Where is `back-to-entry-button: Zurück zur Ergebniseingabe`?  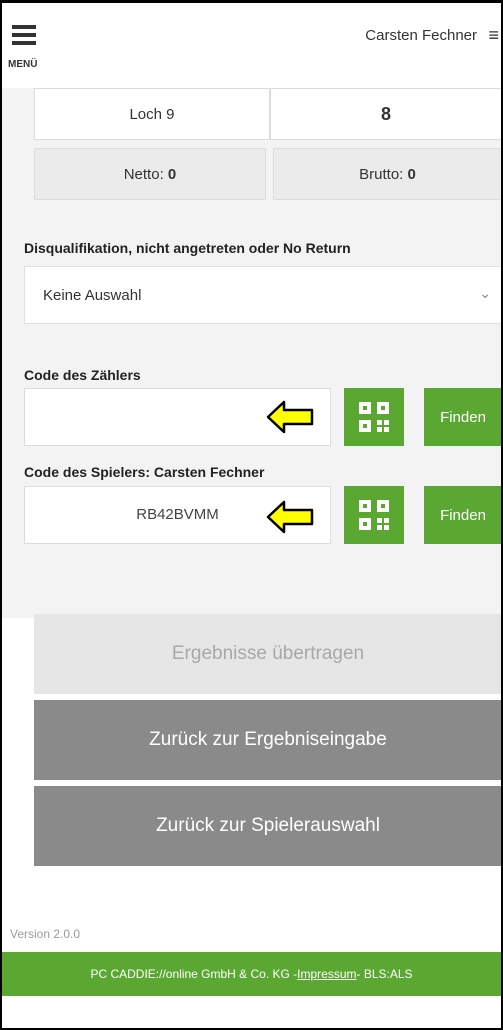
back-to-entry-button: Zurück zur Ergebniseingabe is located at coordinates (267, 740).